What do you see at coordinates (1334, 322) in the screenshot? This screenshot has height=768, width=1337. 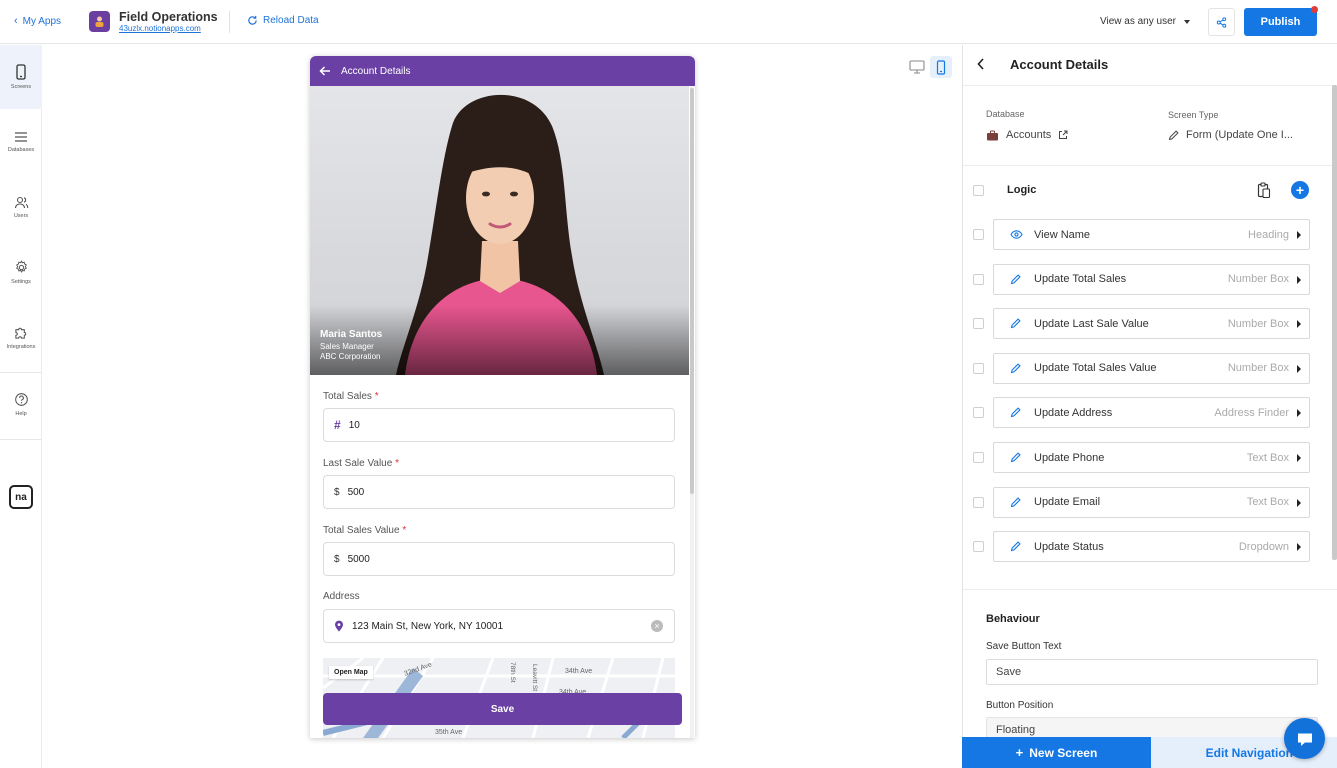 I see `panel-scrollbar` at bounding box center [1334, 322].